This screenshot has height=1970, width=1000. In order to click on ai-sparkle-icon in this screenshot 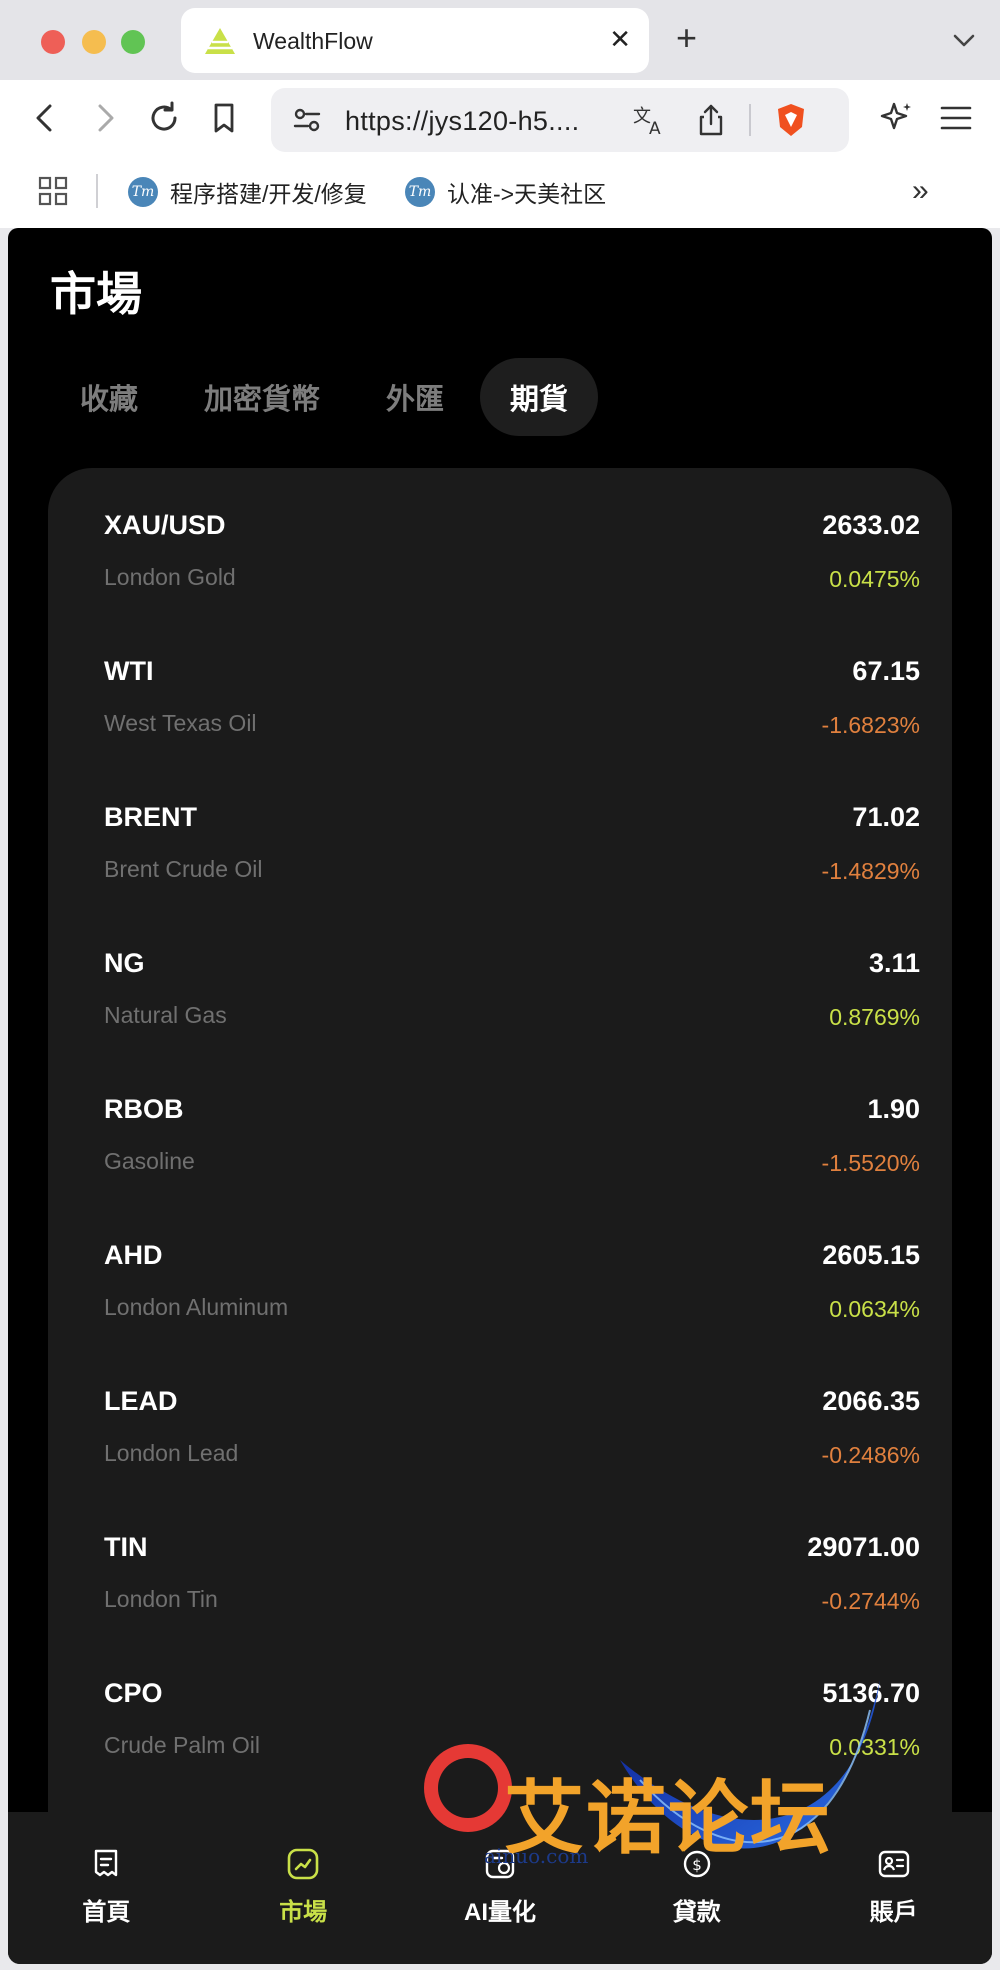, I will do `click(896, 118)`.